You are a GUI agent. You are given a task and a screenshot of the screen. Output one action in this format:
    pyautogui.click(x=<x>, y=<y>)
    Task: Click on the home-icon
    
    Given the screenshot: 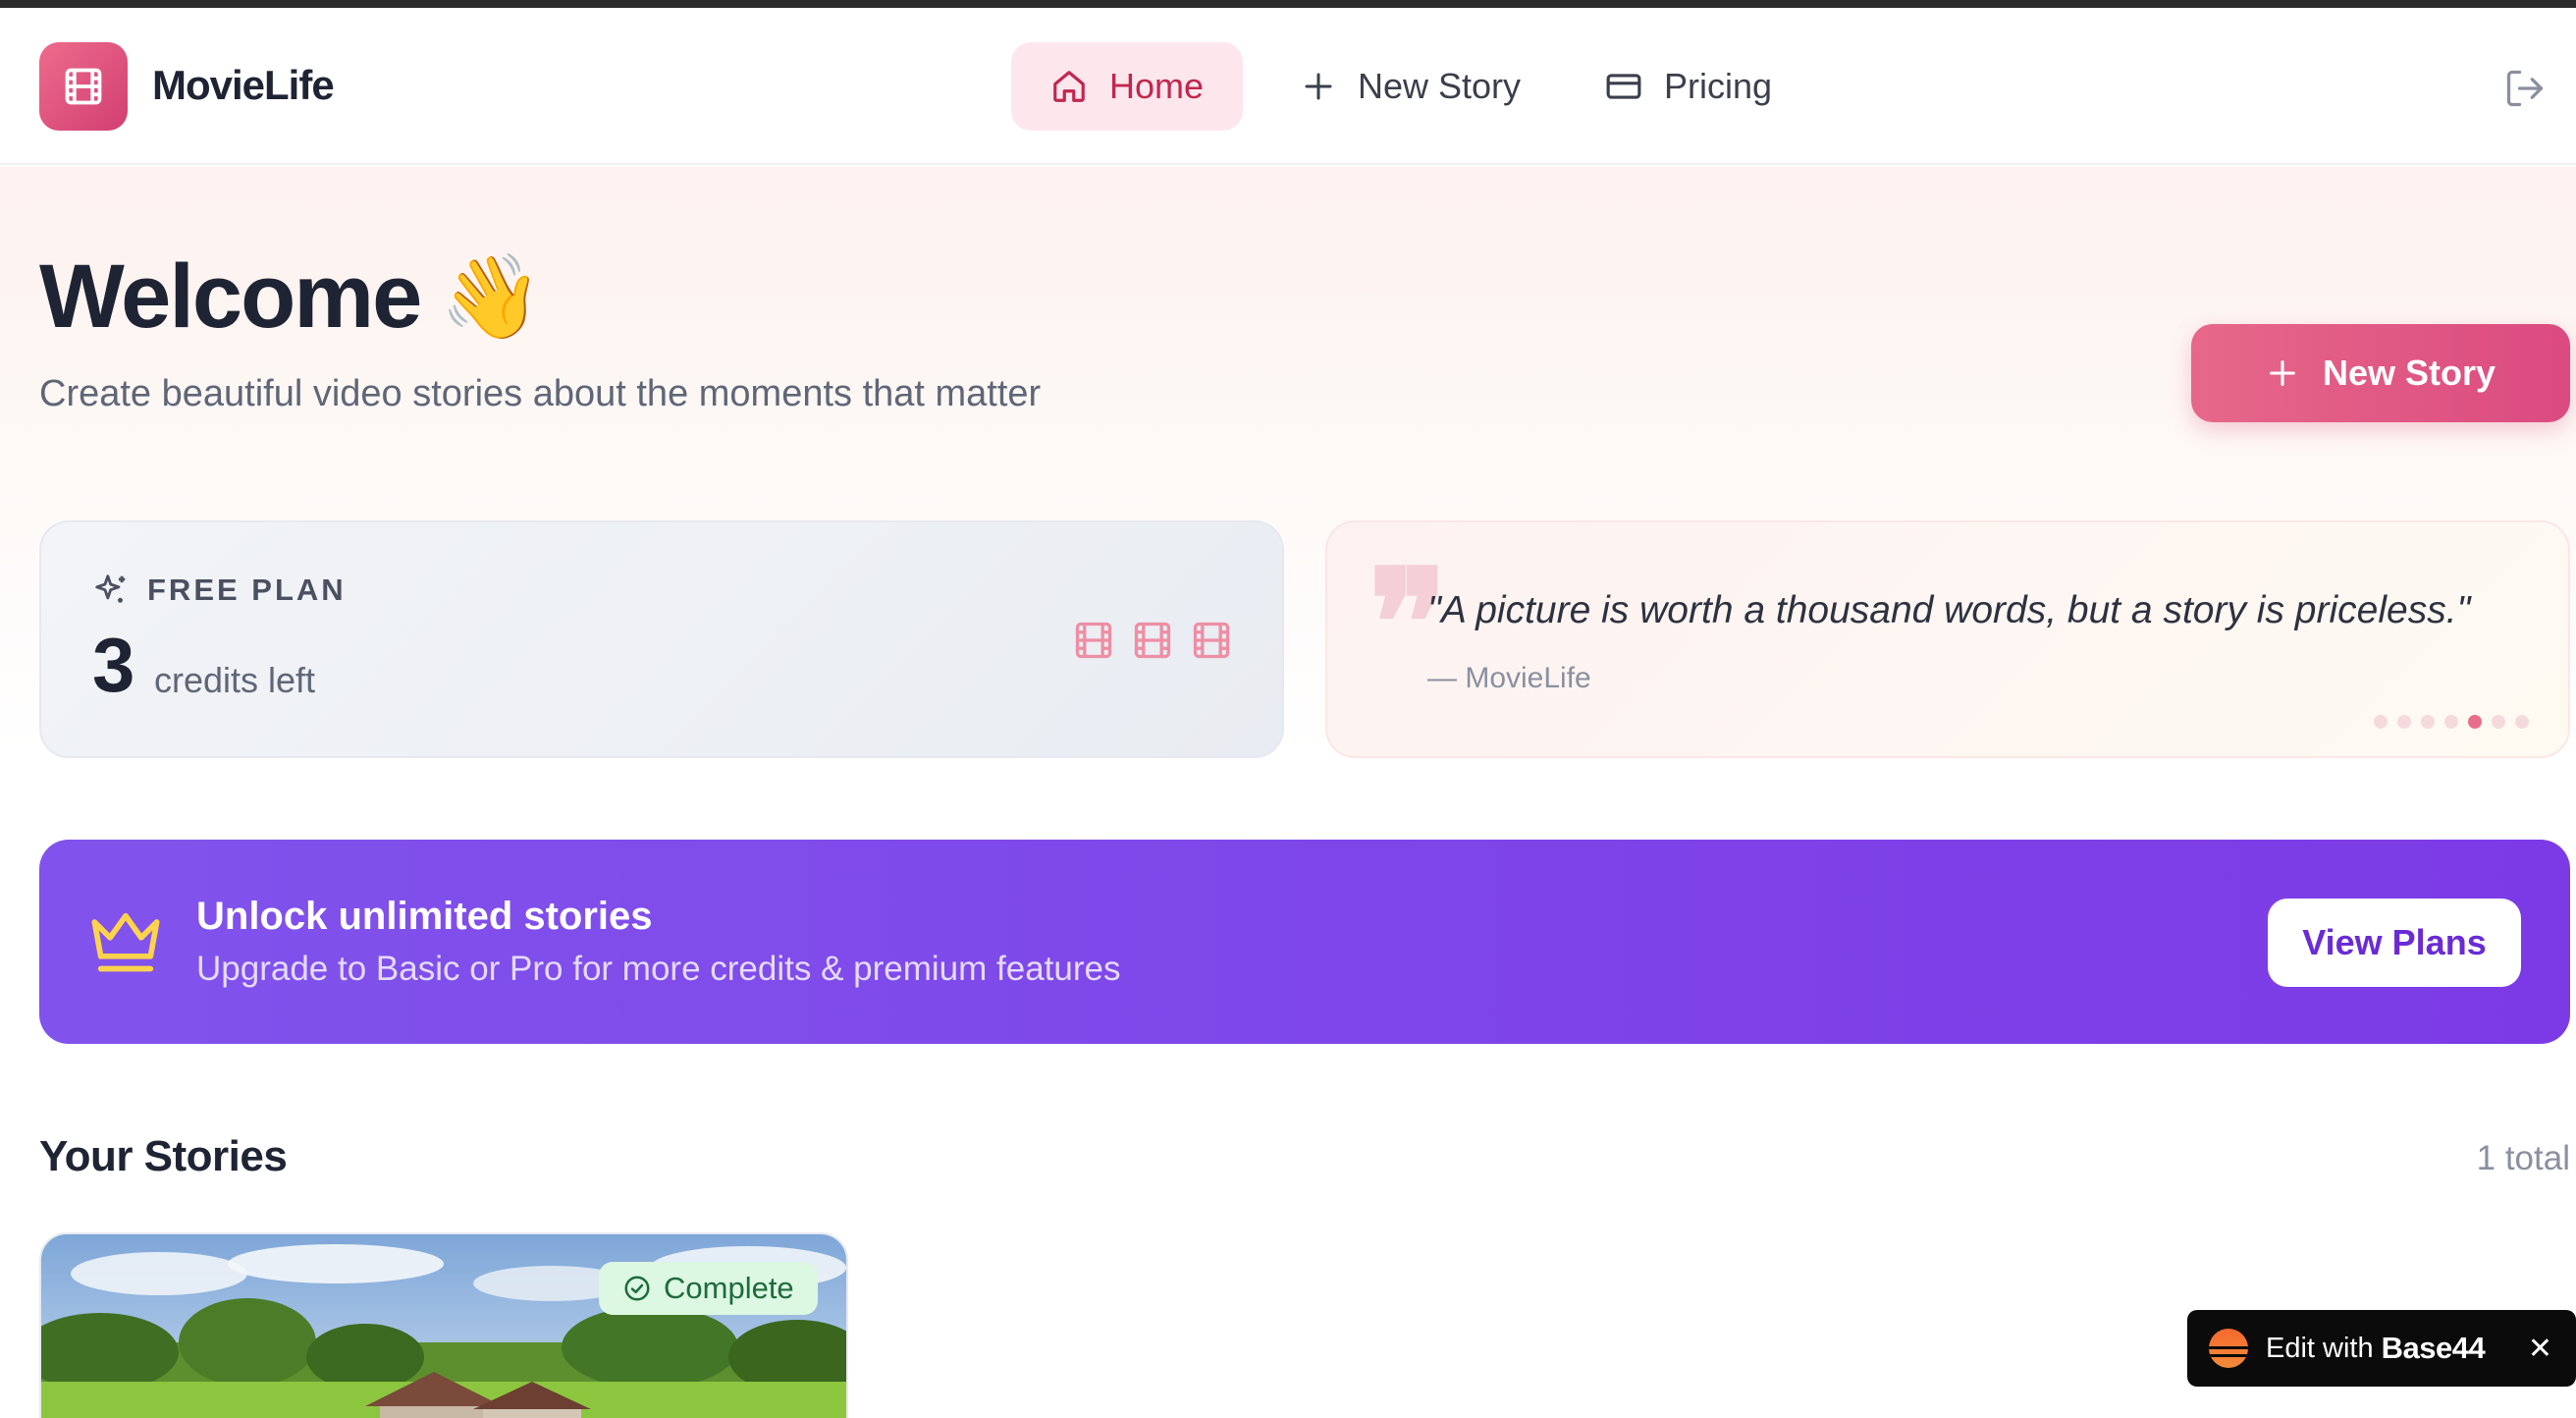 What is the action you would take?
    pyautogui.click(x=1069, y=86)
    